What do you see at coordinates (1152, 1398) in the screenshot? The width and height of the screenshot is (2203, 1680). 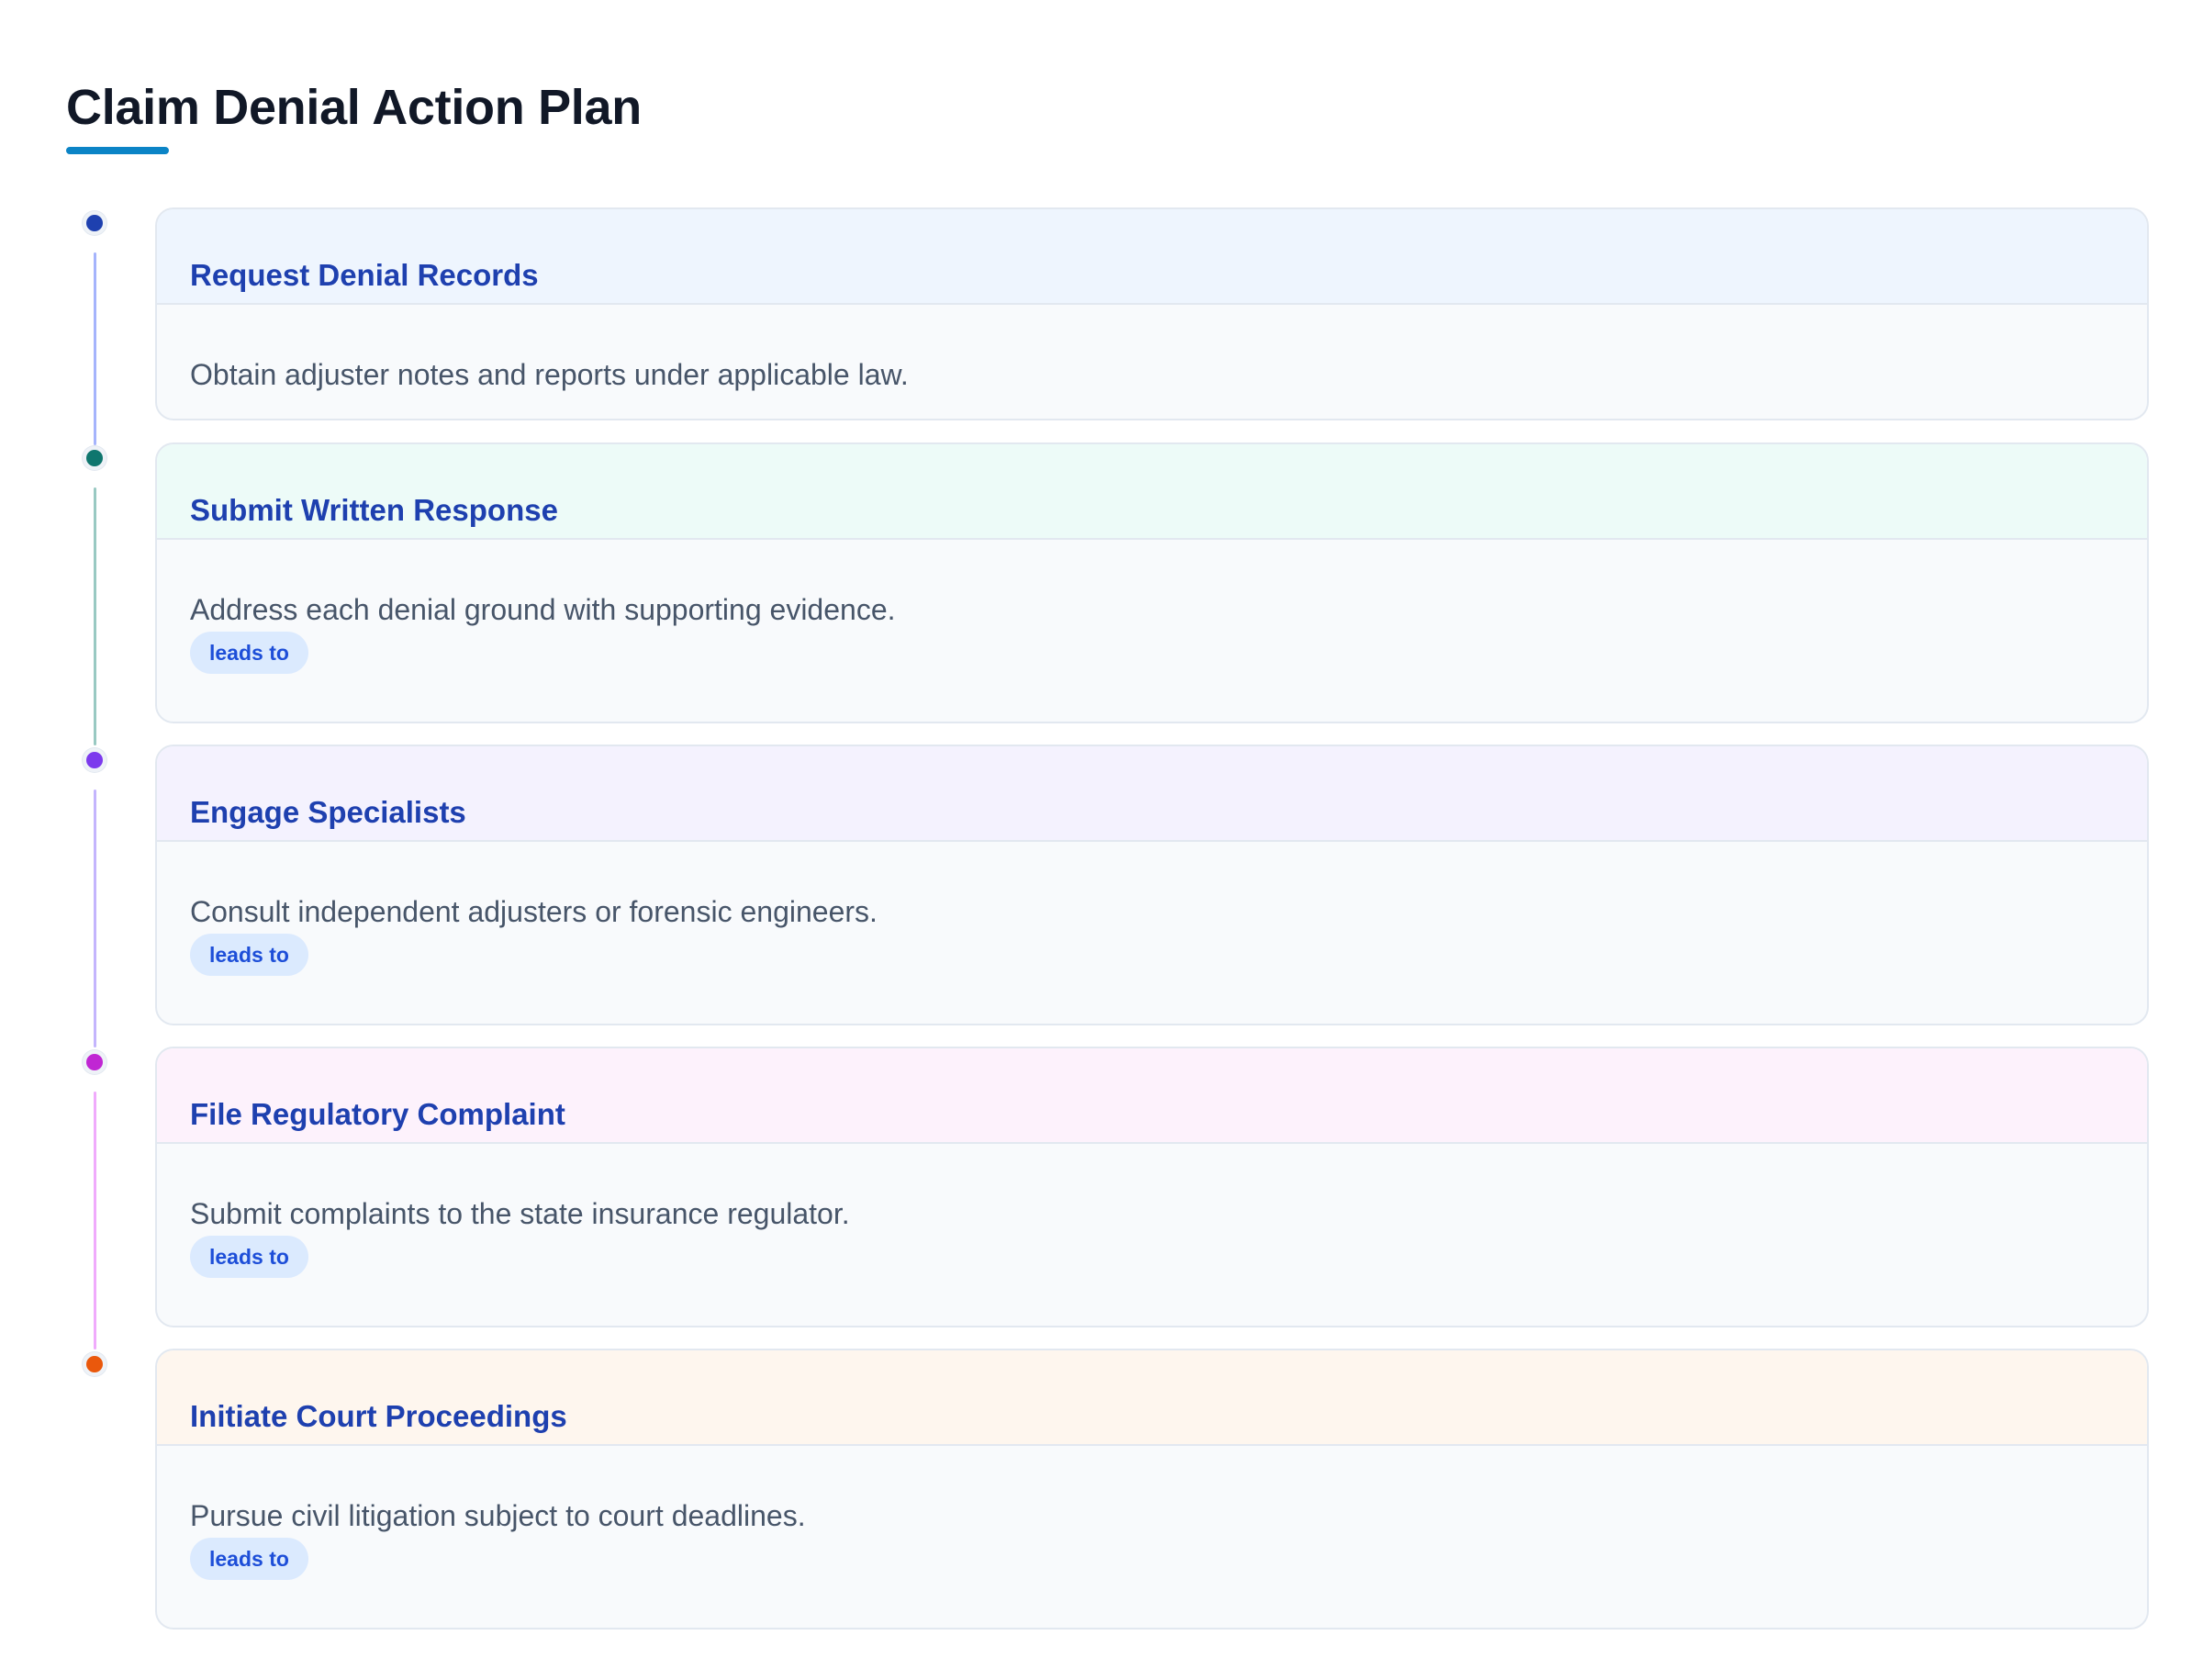 I see `step-header: Initiate Court Proceedings` at bounding box center [1152, 1398].